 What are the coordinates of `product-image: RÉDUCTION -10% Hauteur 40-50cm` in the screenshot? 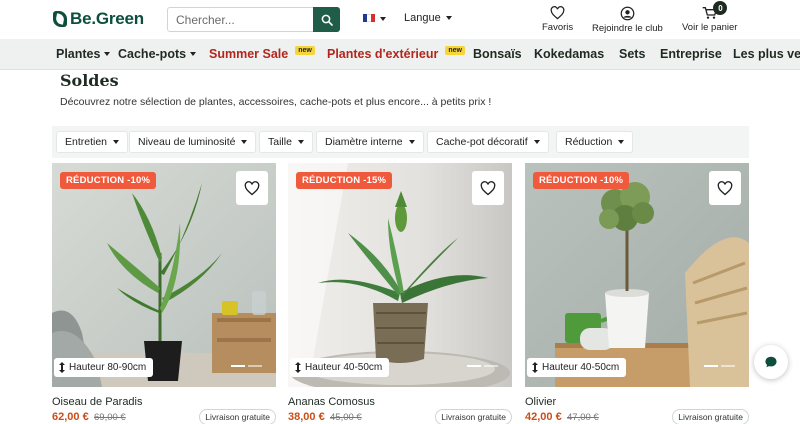 It's located at (637, 275).